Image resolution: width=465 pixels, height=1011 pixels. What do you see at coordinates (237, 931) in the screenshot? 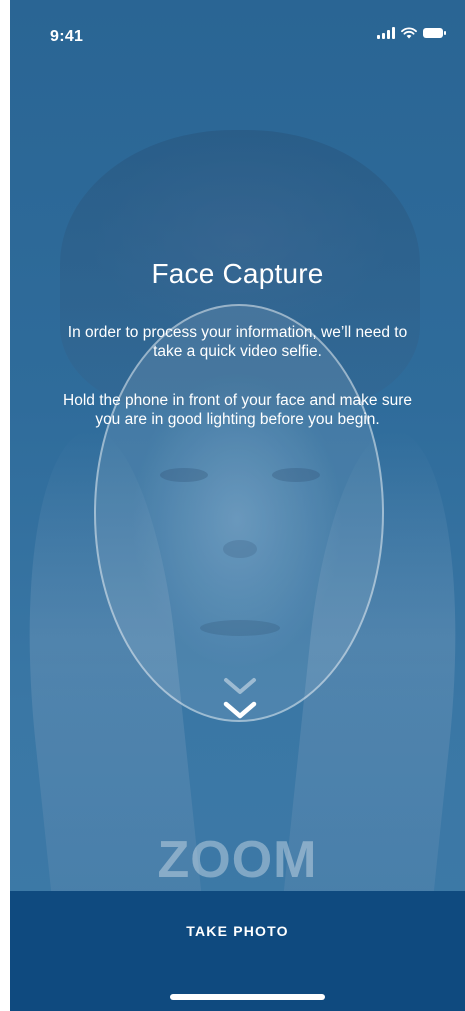
I see `take-photo-button: TAKE PHOTO` at bounding box center [237, 931].